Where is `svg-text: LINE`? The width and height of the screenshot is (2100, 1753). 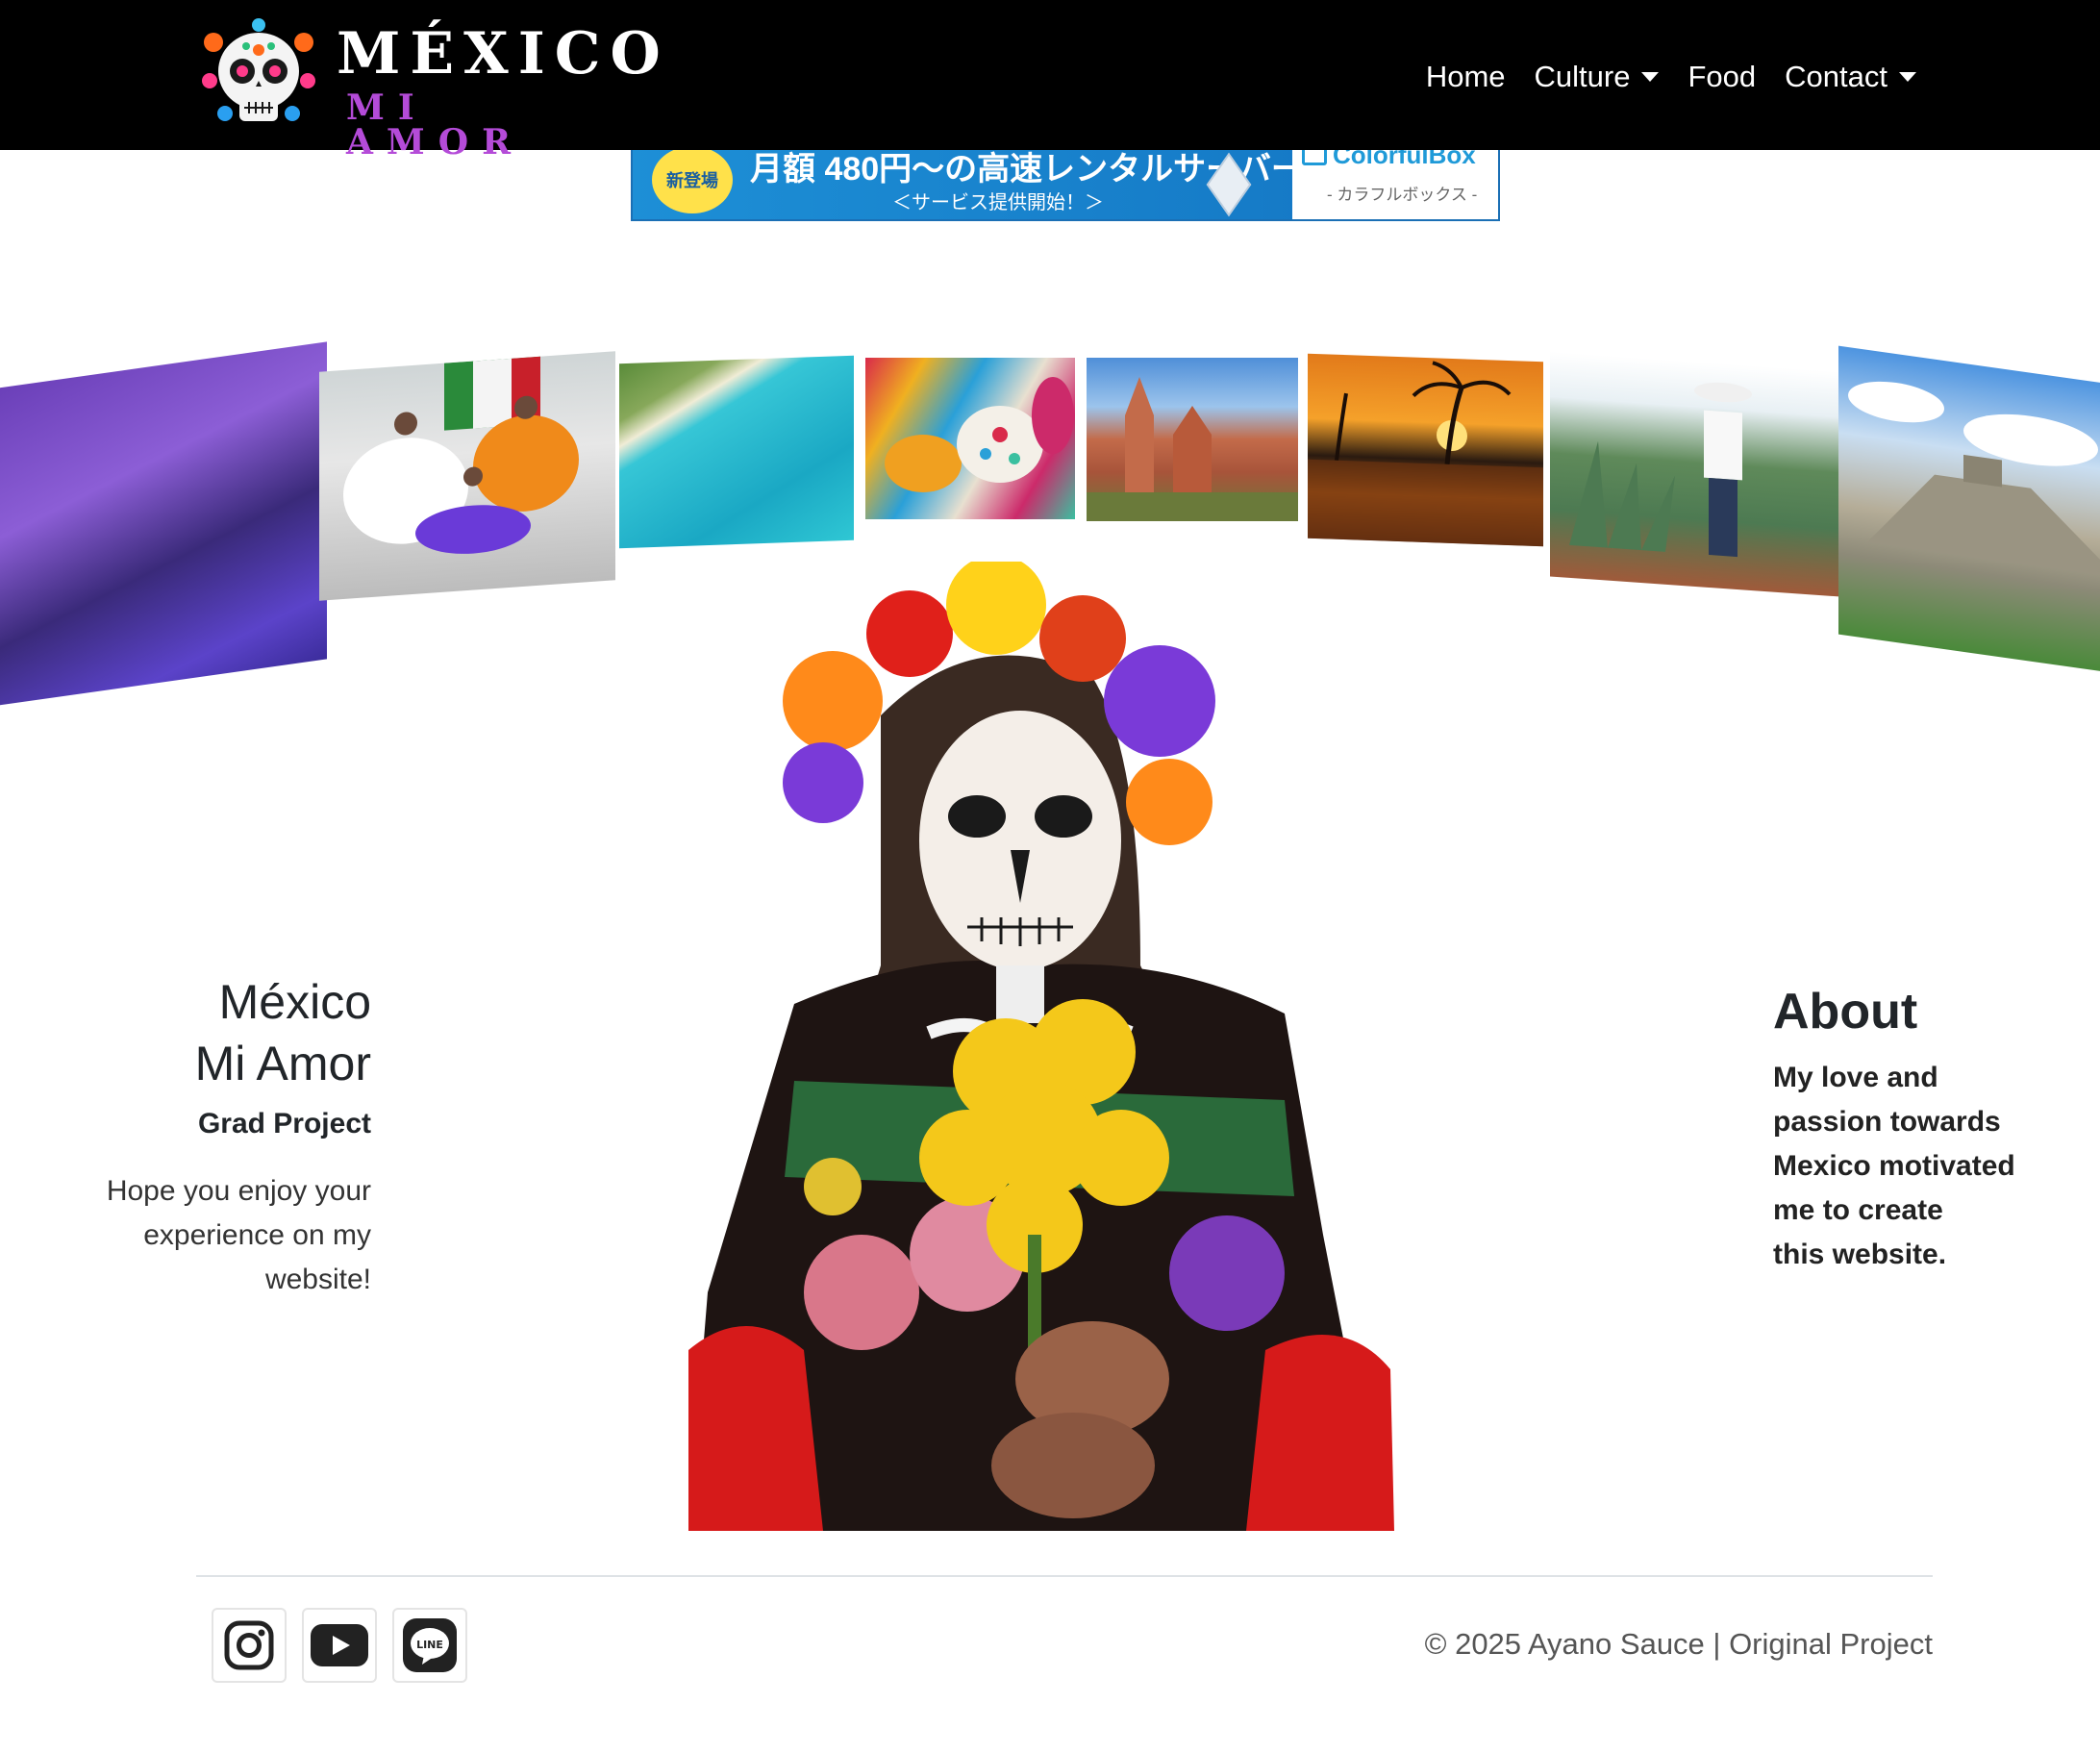
svg-text: LINE is located at coordinates (429, 1645).